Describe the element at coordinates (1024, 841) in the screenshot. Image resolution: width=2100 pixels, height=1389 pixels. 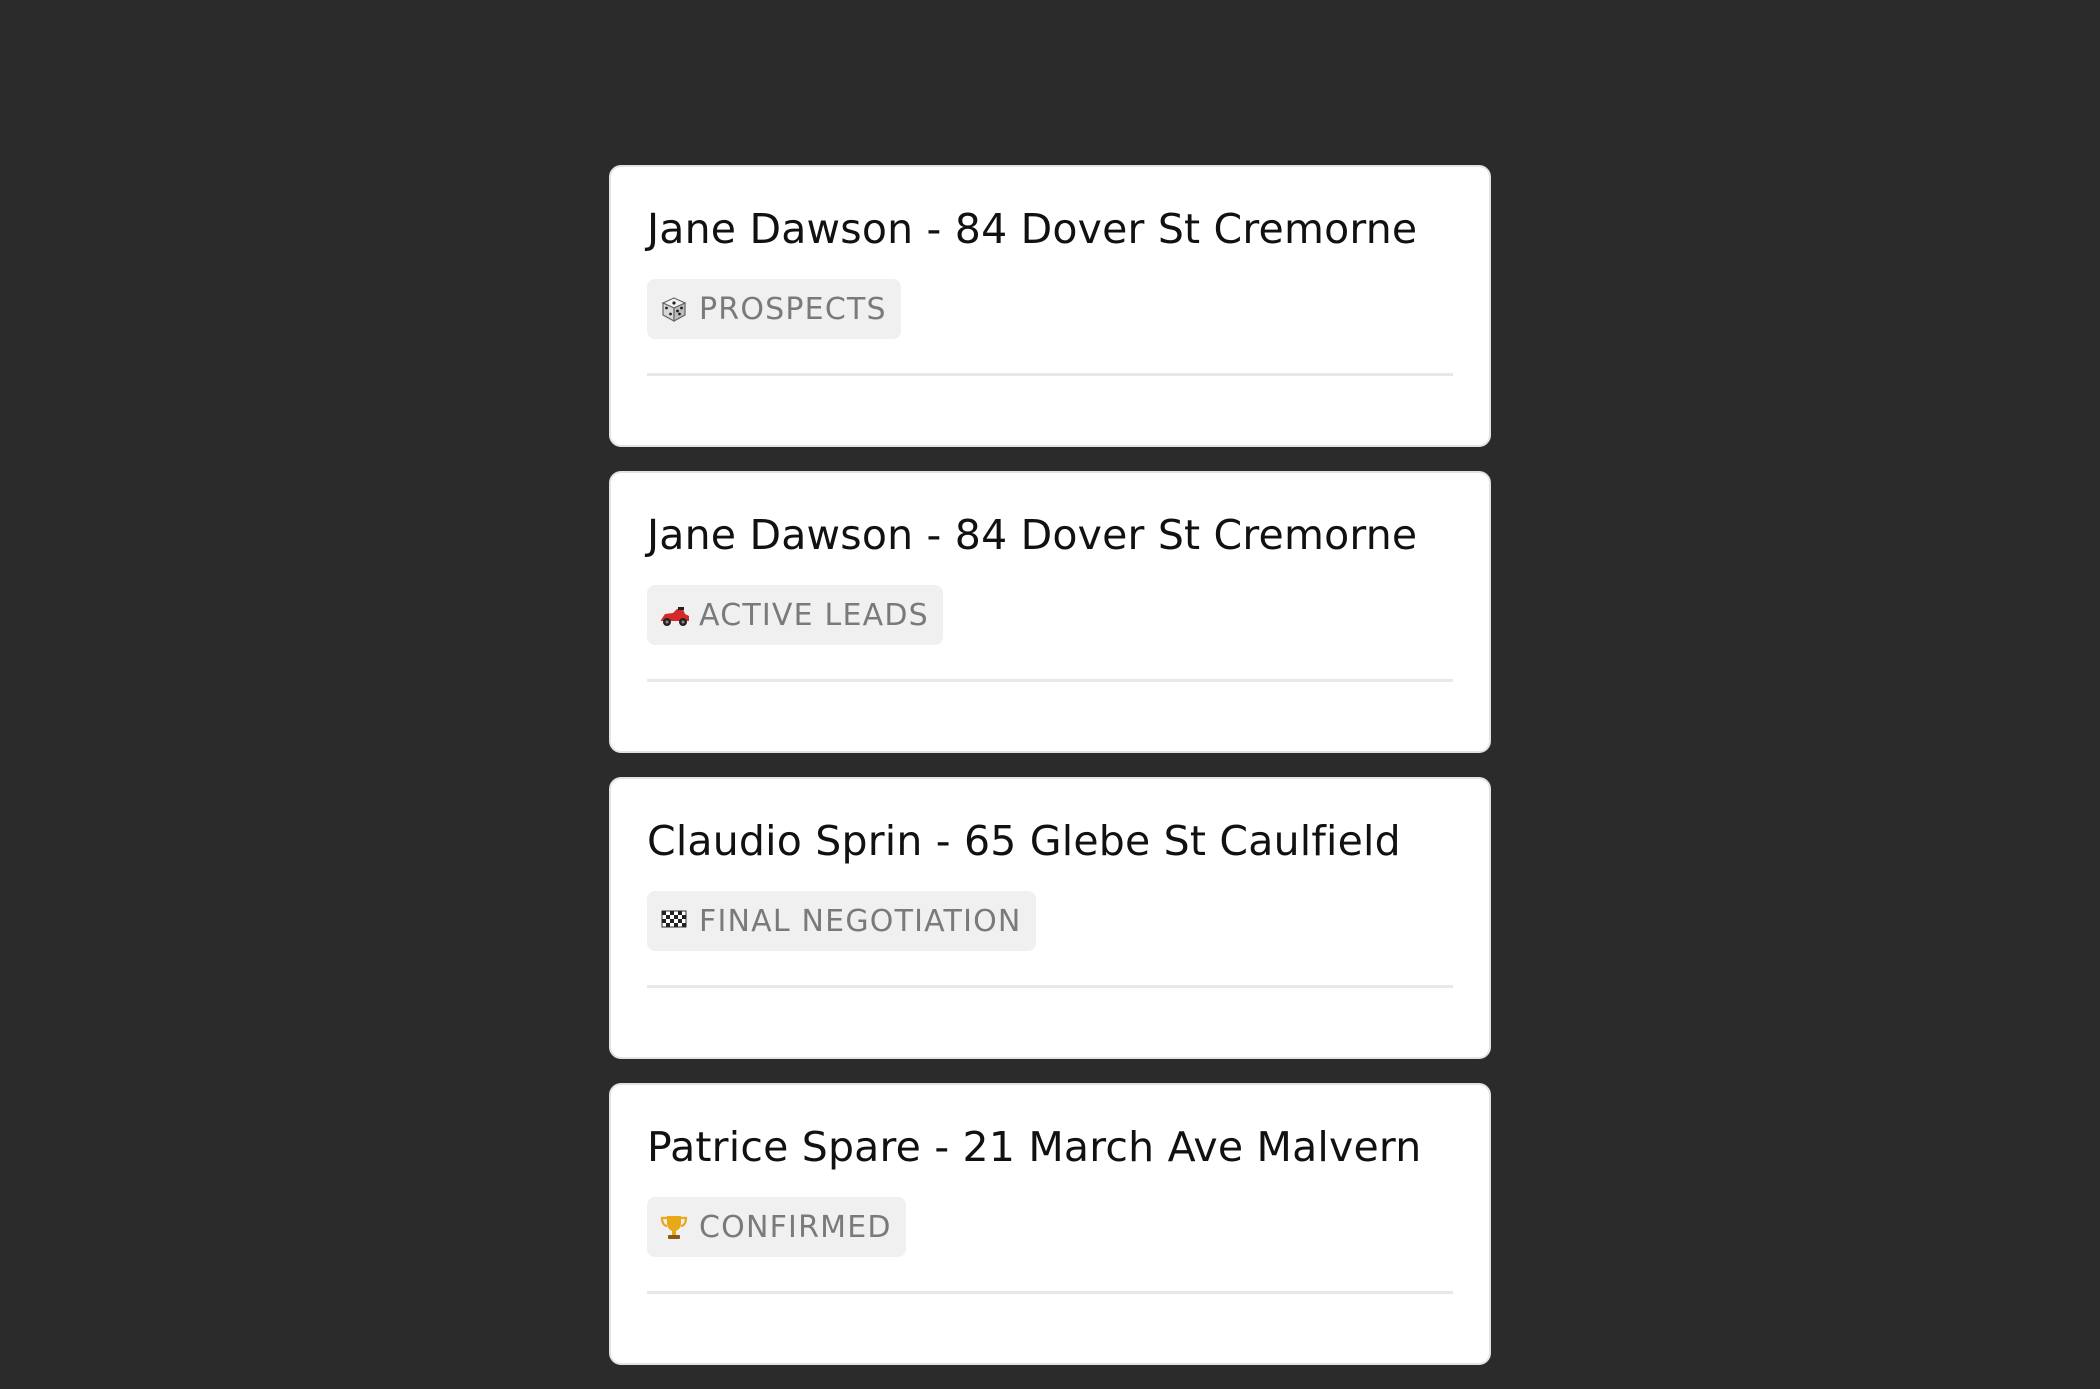
I see `card-title: Claudio Sprin - 65 Glebe St Caulfield` at that location.